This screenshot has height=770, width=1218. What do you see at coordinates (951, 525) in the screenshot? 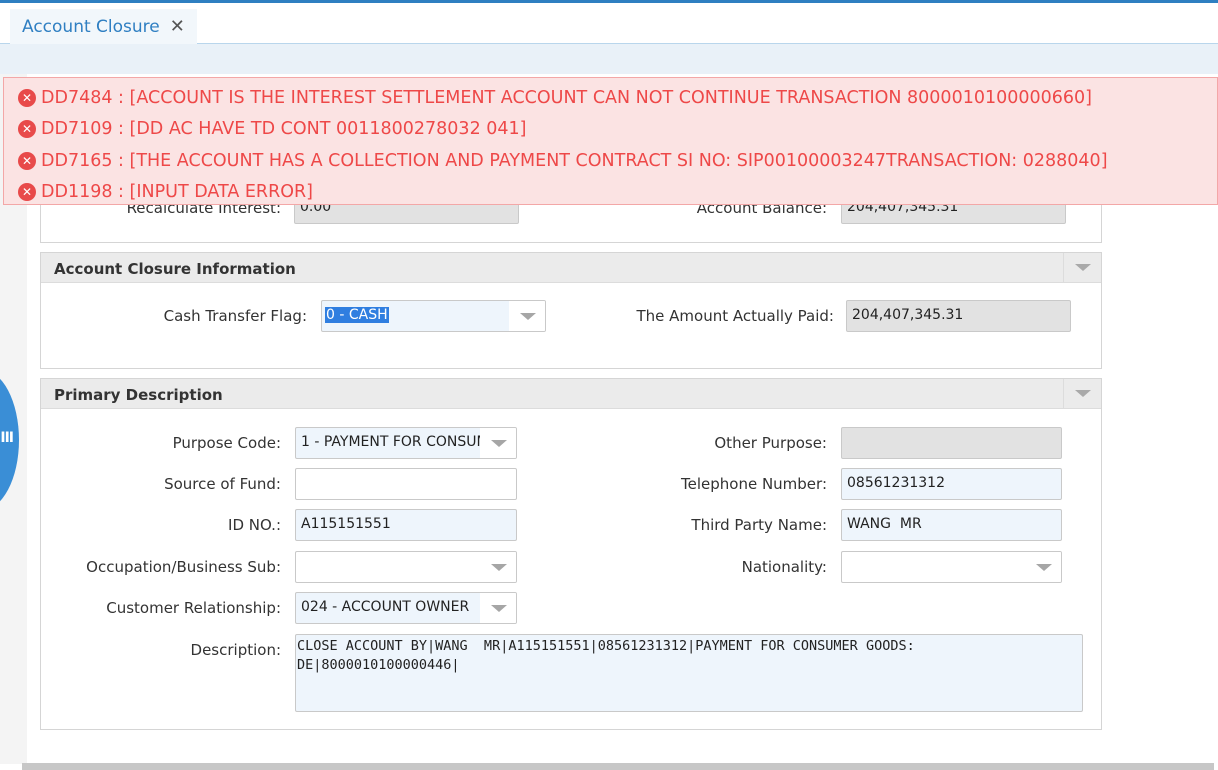
I see `third-party-name-input: WANG MR` at bounding box center [951, 525].